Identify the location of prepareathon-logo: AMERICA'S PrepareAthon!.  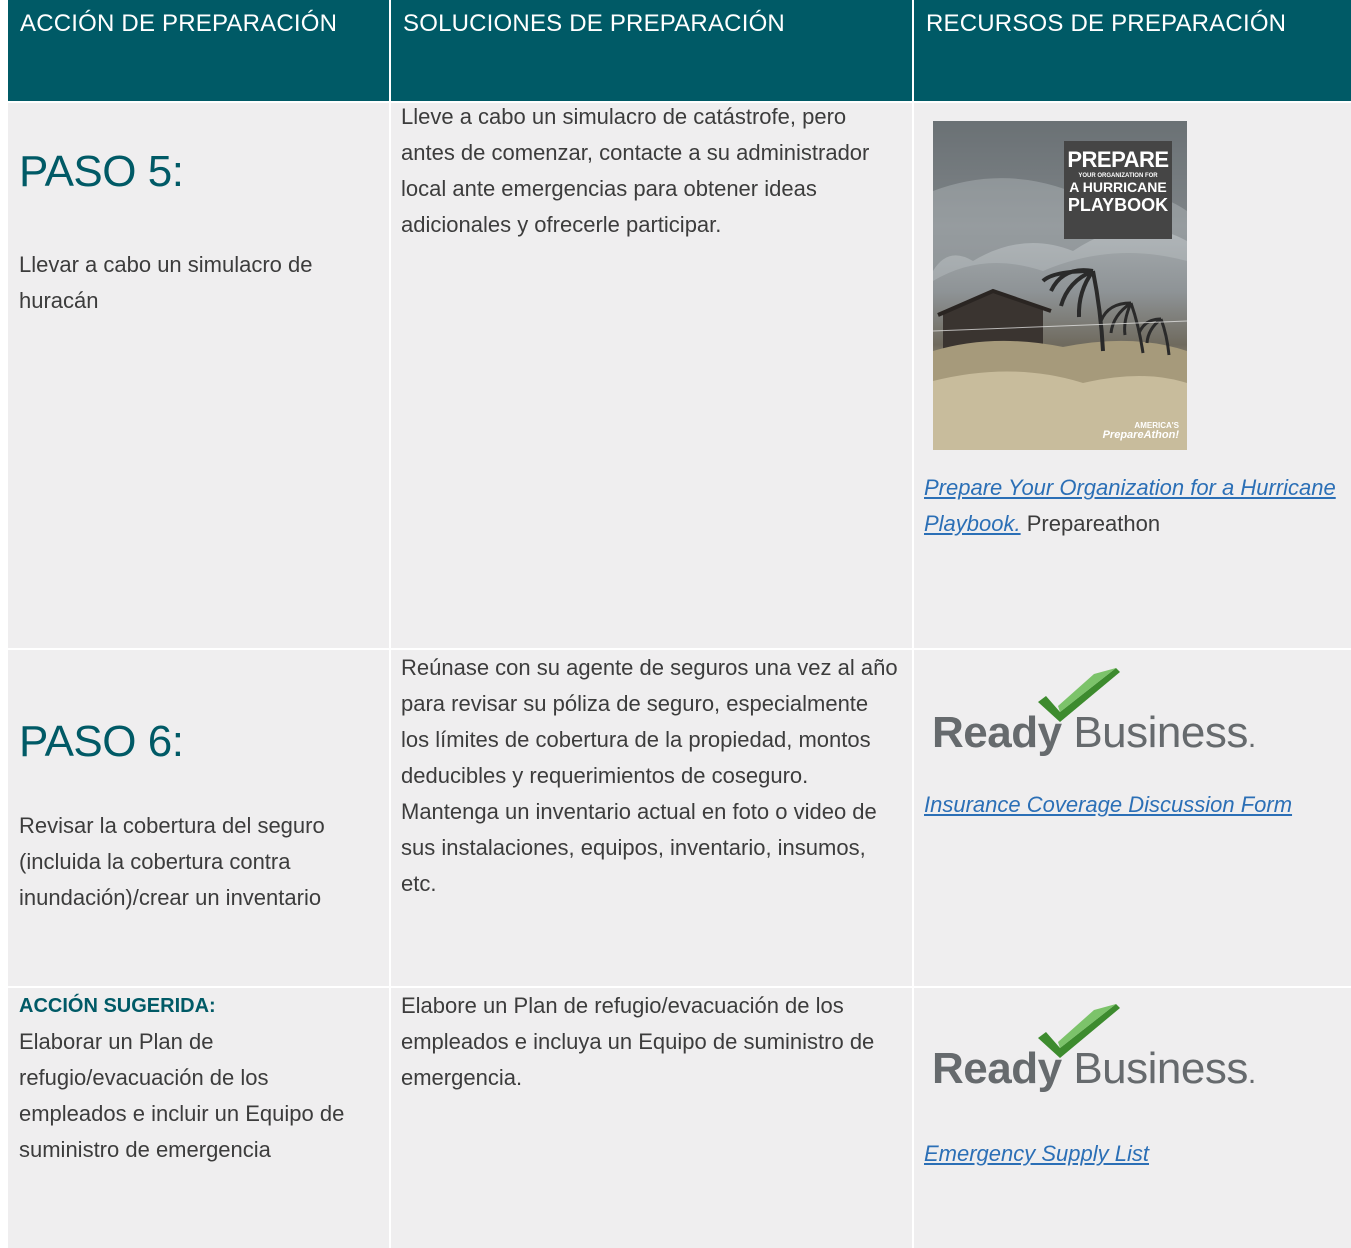
(1140, 431).